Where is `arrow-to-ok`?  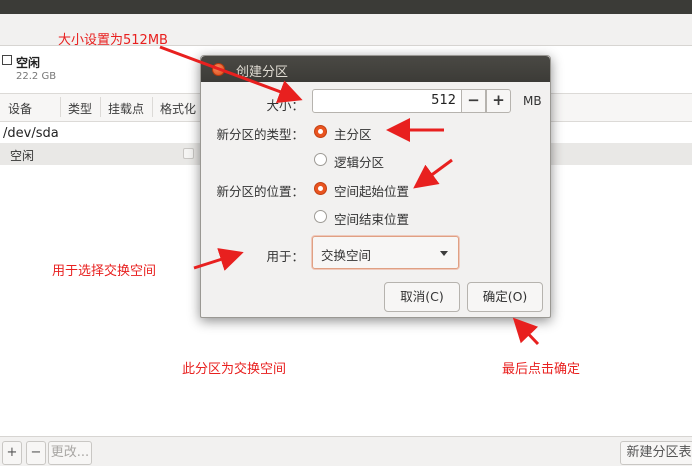 arrow-to-ok is located at coordinates (526, 331).